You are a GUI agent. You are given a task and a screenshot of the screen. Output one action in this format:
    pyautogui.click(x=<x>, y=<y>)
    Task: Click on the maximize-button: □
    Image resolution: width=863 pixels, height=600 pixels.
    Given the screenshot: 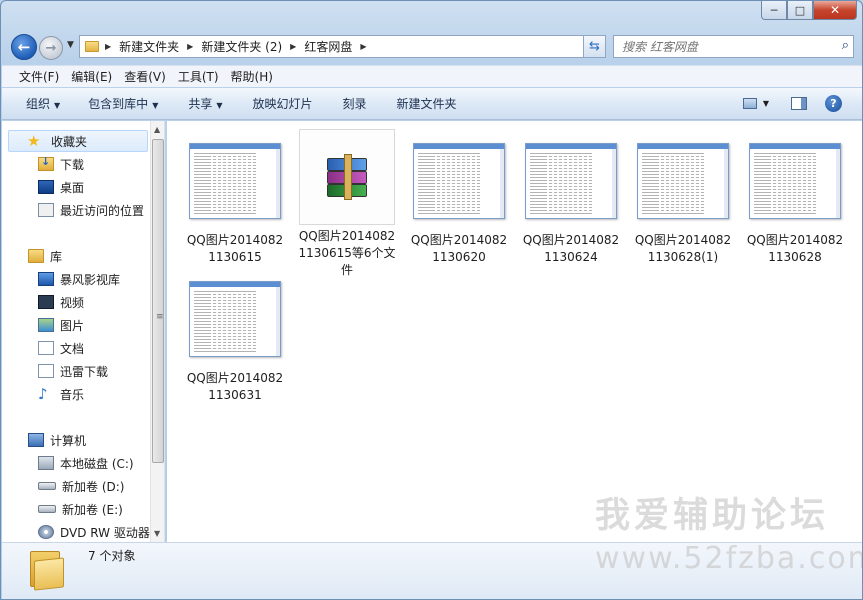 What is the action you would take?
    pyautogui.click(x=800, y=10)
    